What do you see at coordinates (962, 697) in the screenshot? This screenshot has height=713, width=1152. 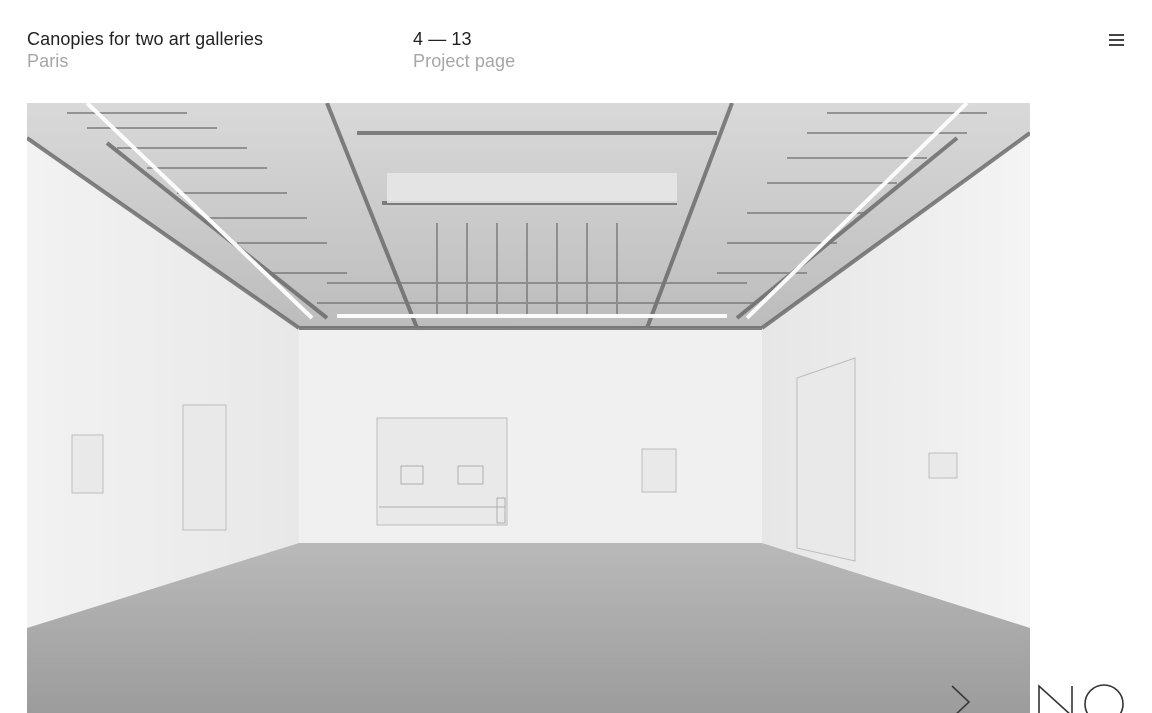 I see `chevron-right-icon` at bounding box center [962, 697].